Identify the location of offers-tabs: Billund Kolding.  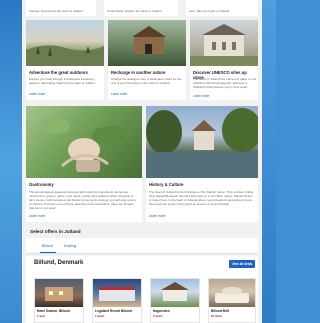
(142, 246).